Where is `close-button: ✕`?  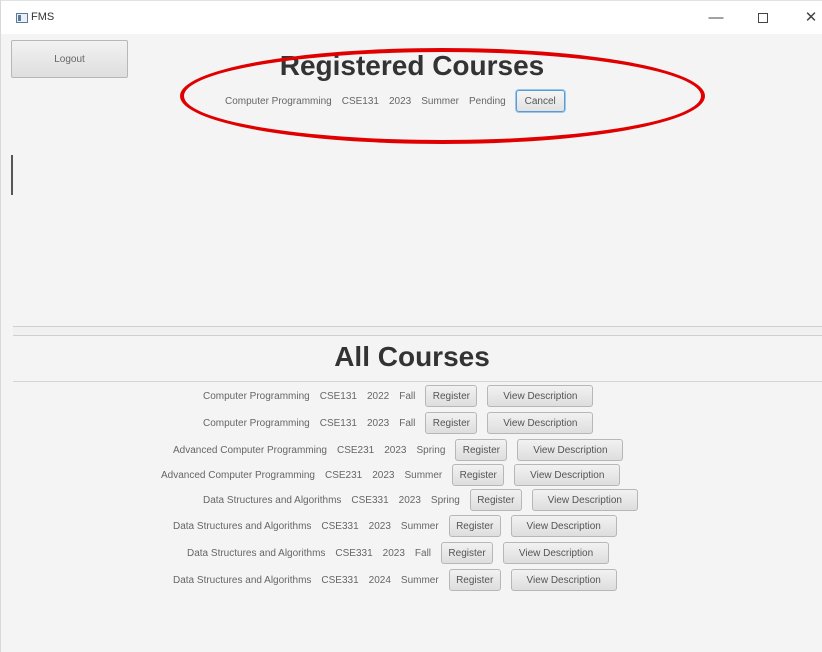 close-button: ✕ is located at coordinates (806, 18).